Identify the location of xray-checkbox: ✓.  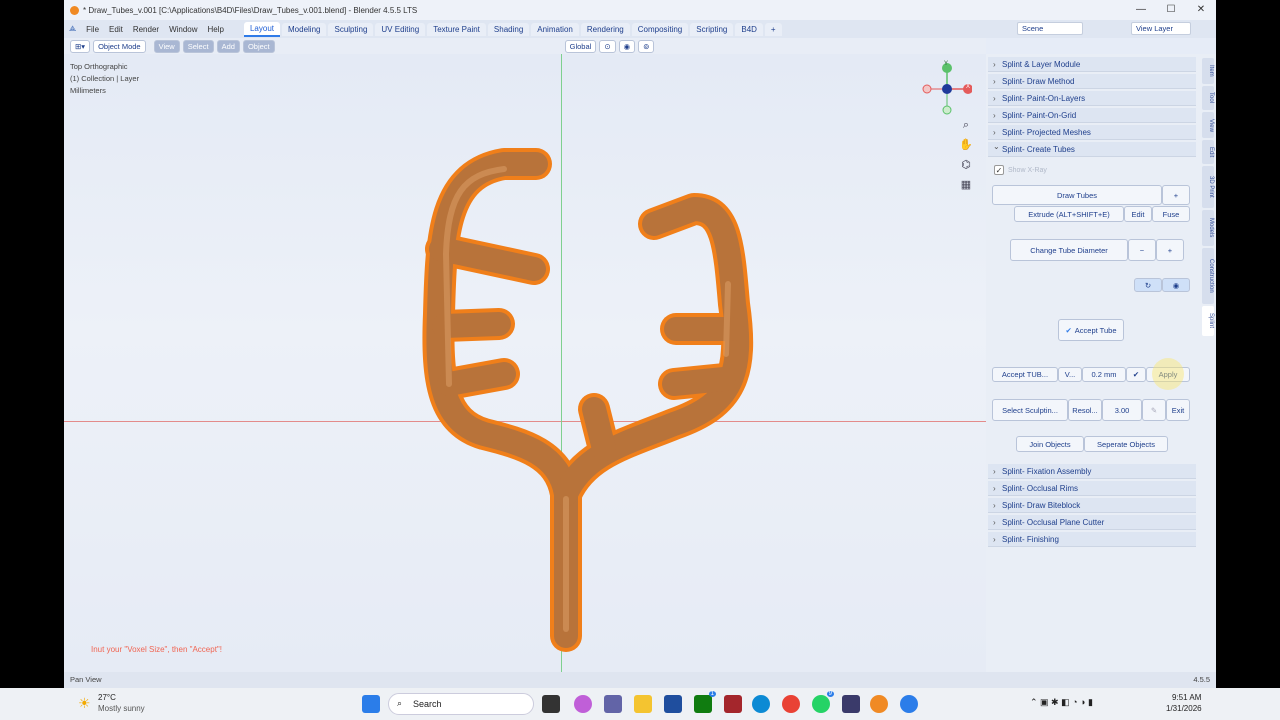
(999, 170).